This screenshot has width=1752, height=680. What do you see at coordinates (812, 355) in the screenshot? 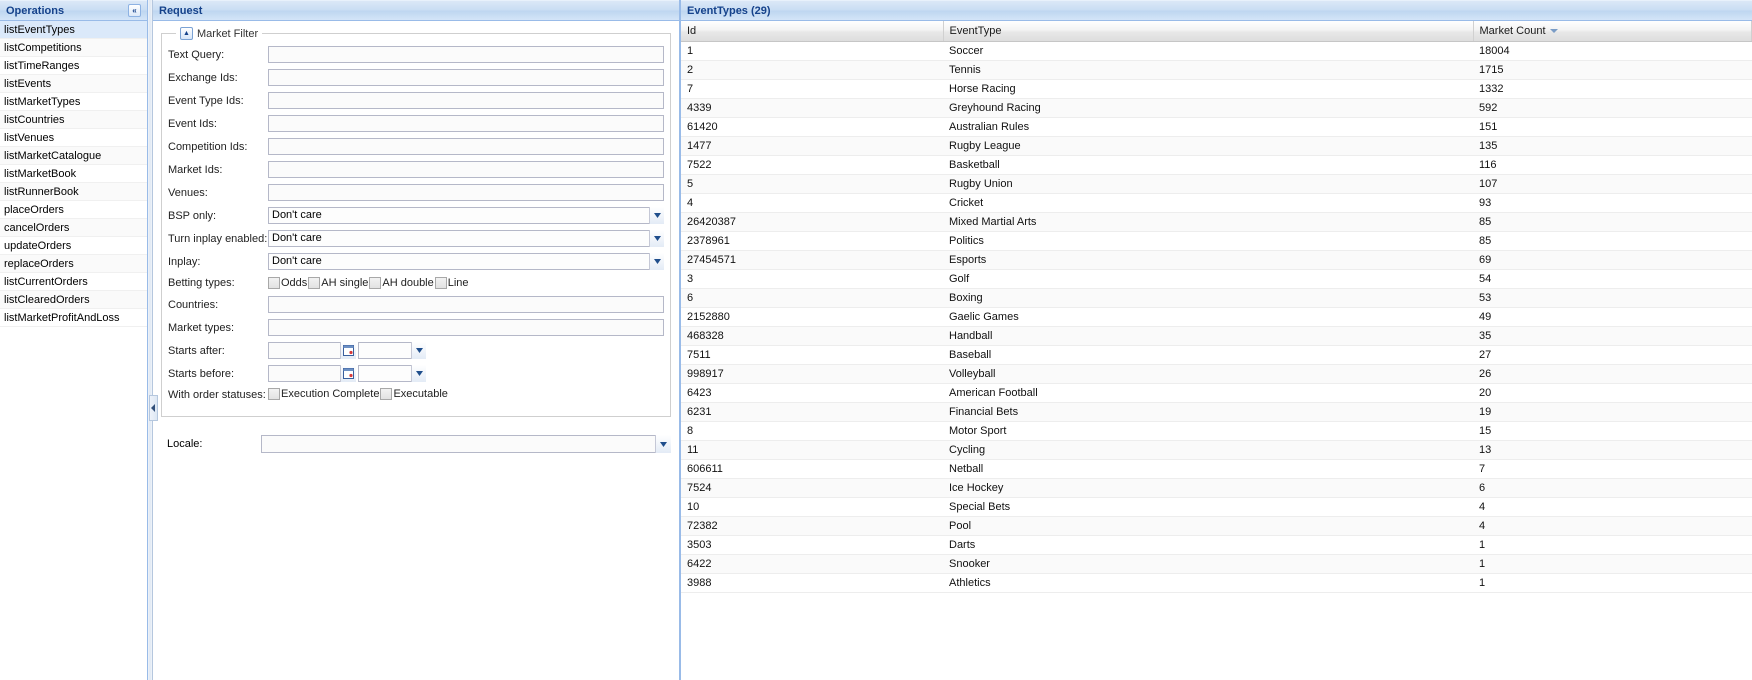
I see `cell-id: 7511` at bounding box center [812, 355].